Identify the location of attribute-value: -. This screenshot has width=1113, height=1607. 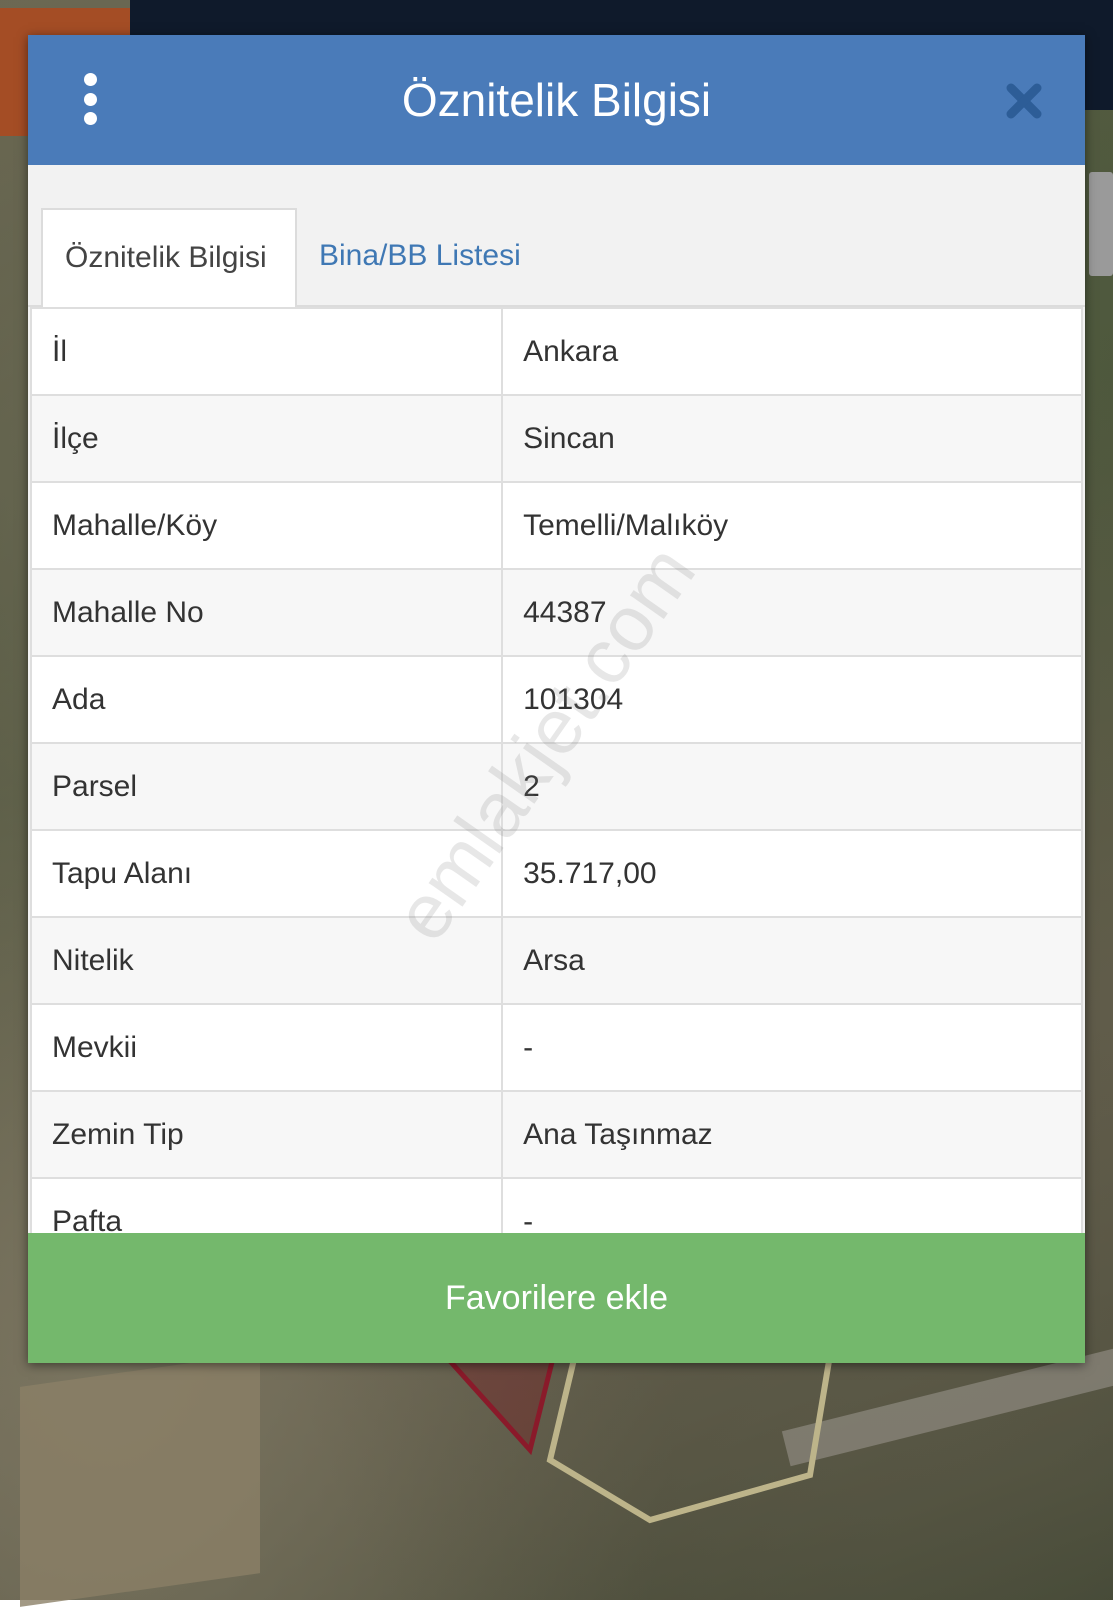
(792, 1047).